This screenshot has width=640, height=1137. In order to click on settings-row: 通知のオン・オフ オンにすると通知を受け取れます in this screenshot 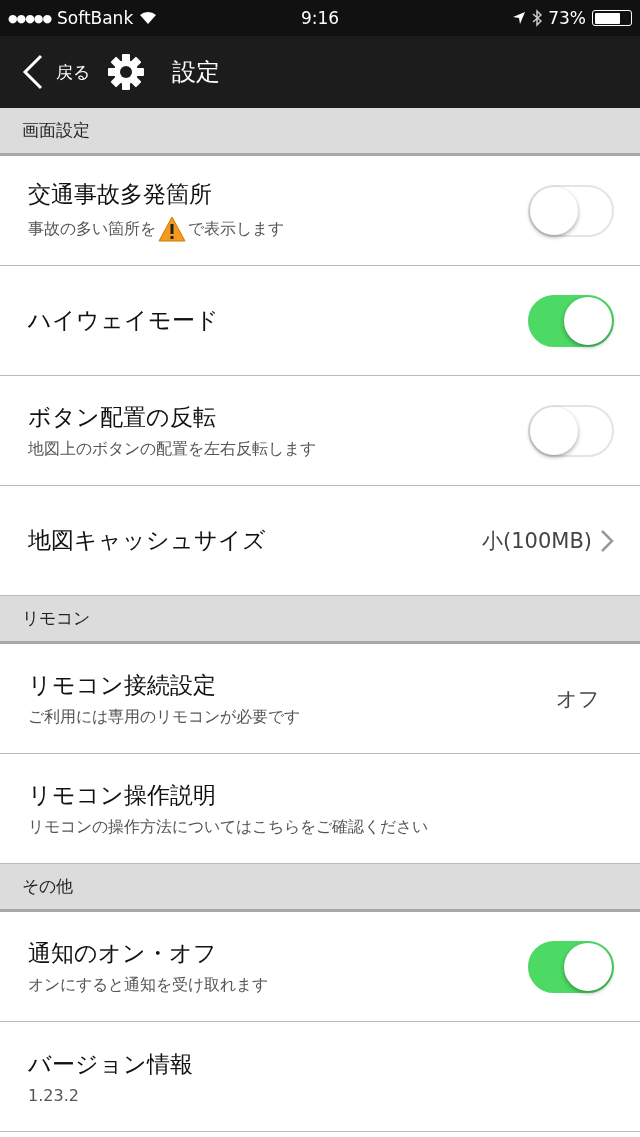, I will do `click(320, 967)`.